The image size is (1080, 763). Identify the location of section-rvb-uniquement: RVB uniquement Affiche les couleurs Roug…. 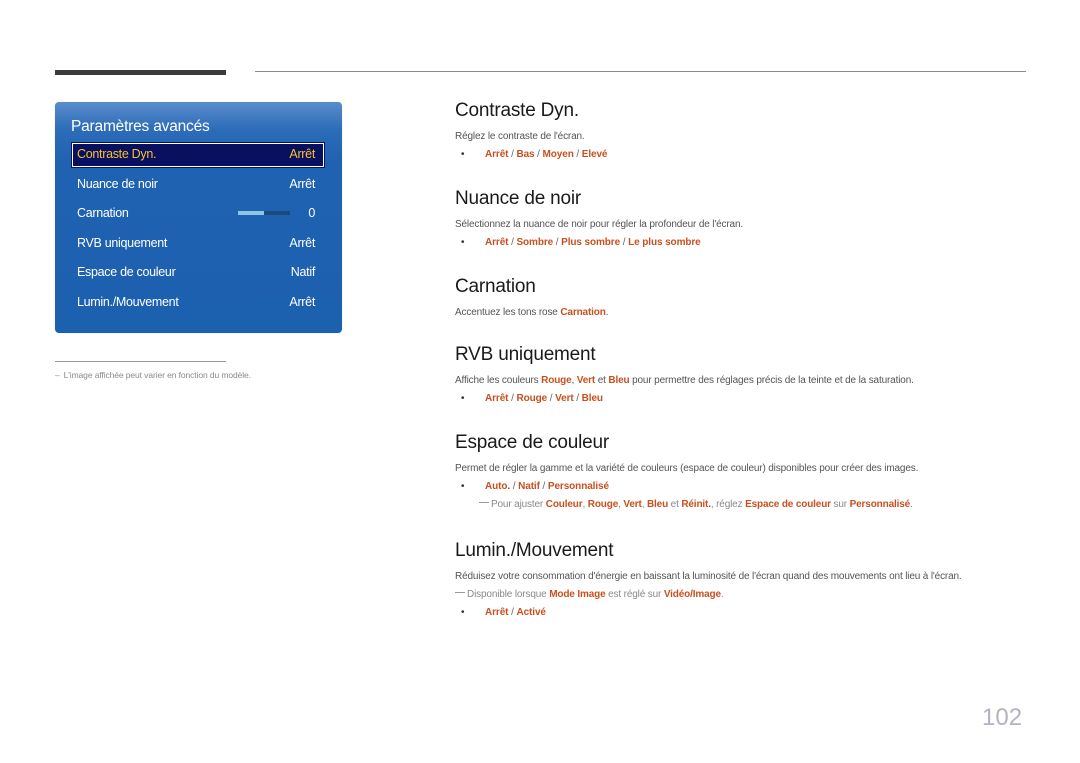
(745, 374).